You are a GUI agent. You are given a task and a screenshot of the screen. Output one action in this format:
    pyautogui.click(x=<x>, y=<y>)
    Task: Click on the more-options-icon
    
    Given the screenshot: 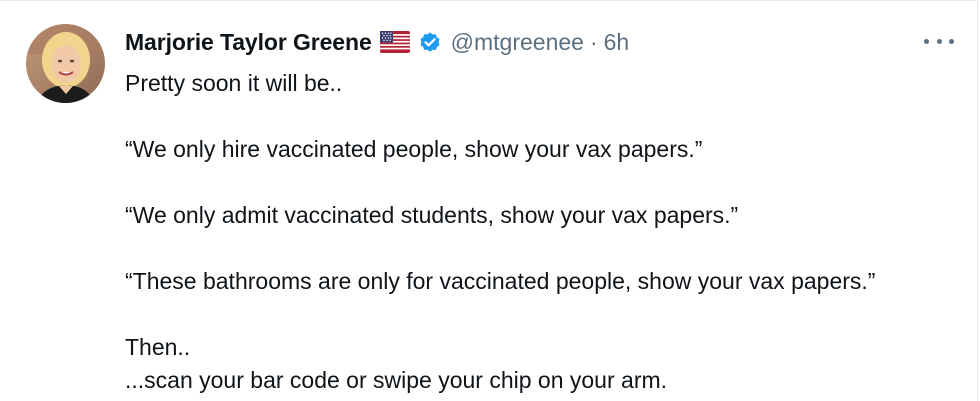 What is the action you would take?
    pyautogui.click(x=939, y=41)
    